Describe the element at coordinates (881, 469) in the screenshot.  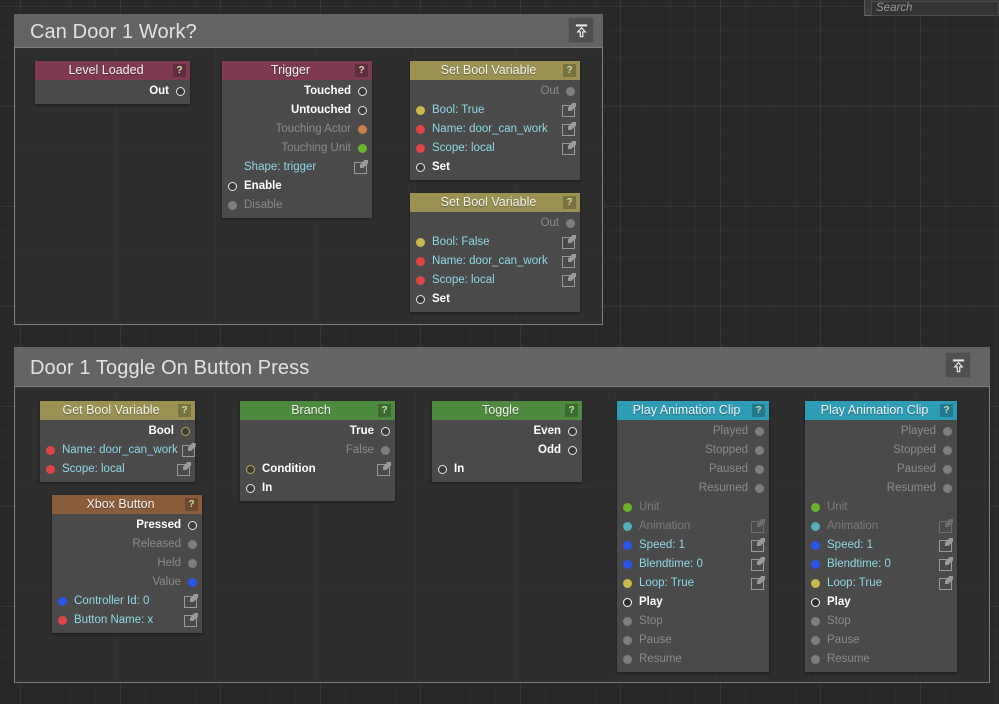
I see `node-port-row: Paused` at that location.